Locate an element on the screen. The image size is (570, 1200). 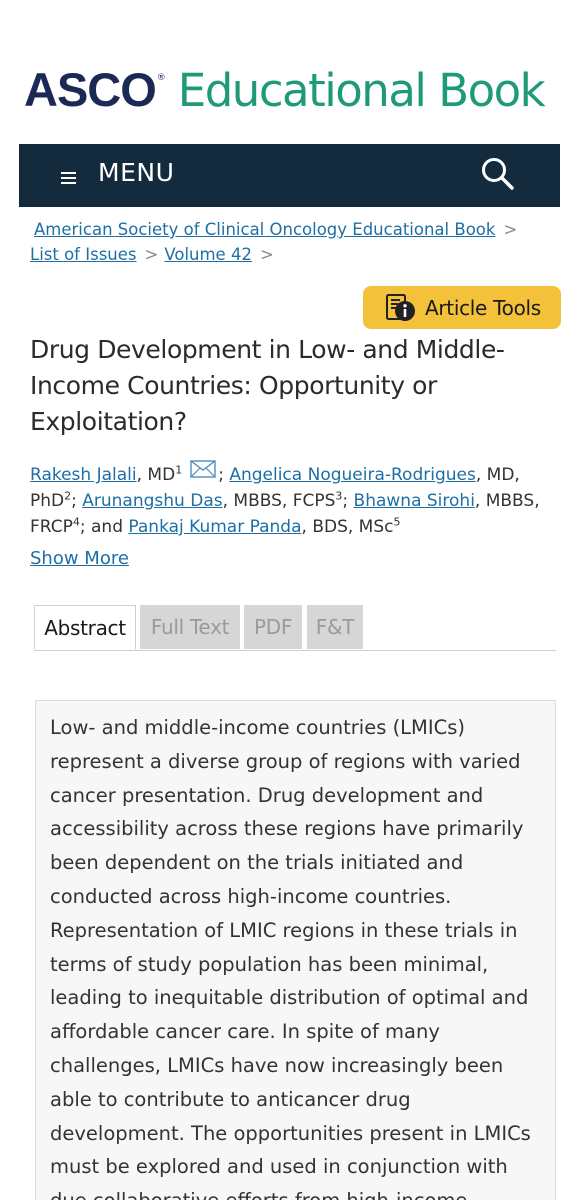
logo-product: Educational Book is located at coordinates (361, 90).